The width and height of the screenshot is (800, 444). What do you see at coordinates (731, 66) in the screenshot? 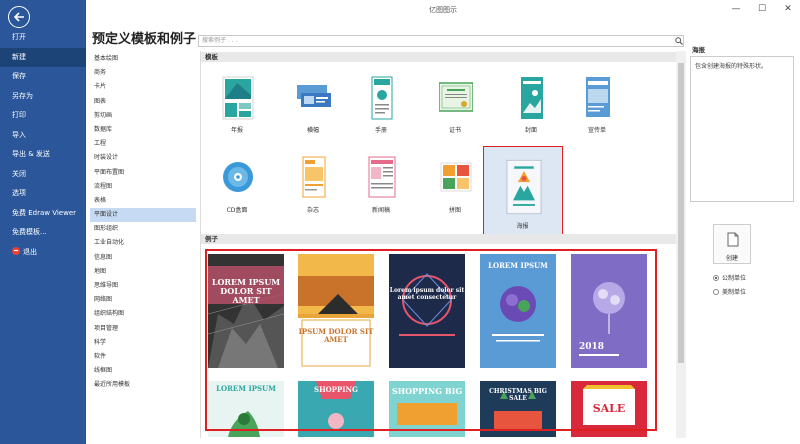
I see `preview-description: 包含创建海报的特殊形状。` at bounding box center [731, 66].